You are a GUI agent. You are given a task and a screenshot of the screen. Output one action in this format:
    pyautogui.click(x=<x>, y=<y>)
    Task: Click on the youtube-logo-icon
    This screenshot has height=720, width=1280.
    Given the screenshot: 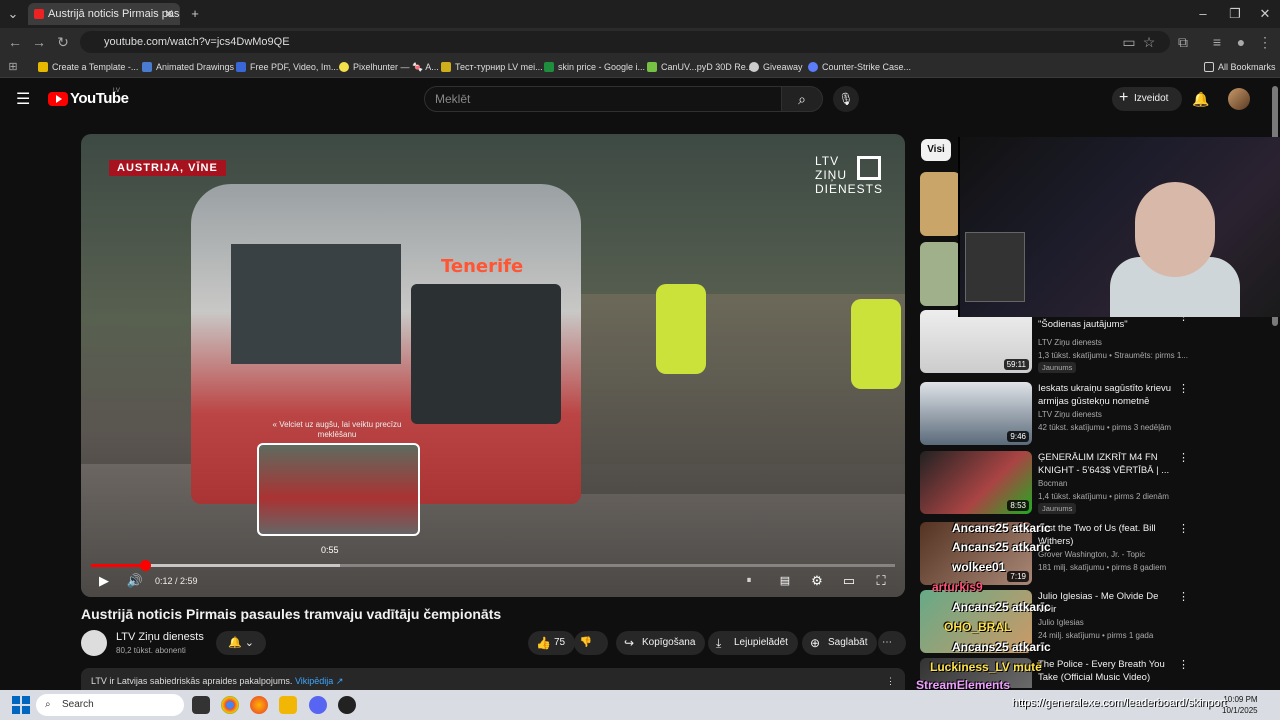 What is the action you would take?
    pyautogui.click(x=58, y=99)
    